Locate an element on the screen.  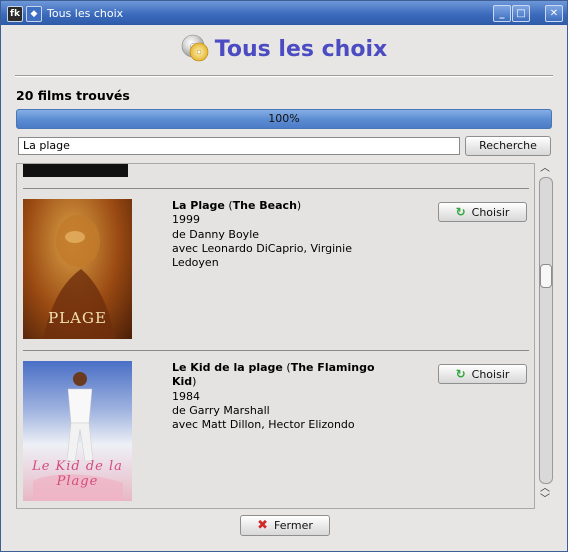
window-menu-icon: ◆ is located at coordinates (34, 14).